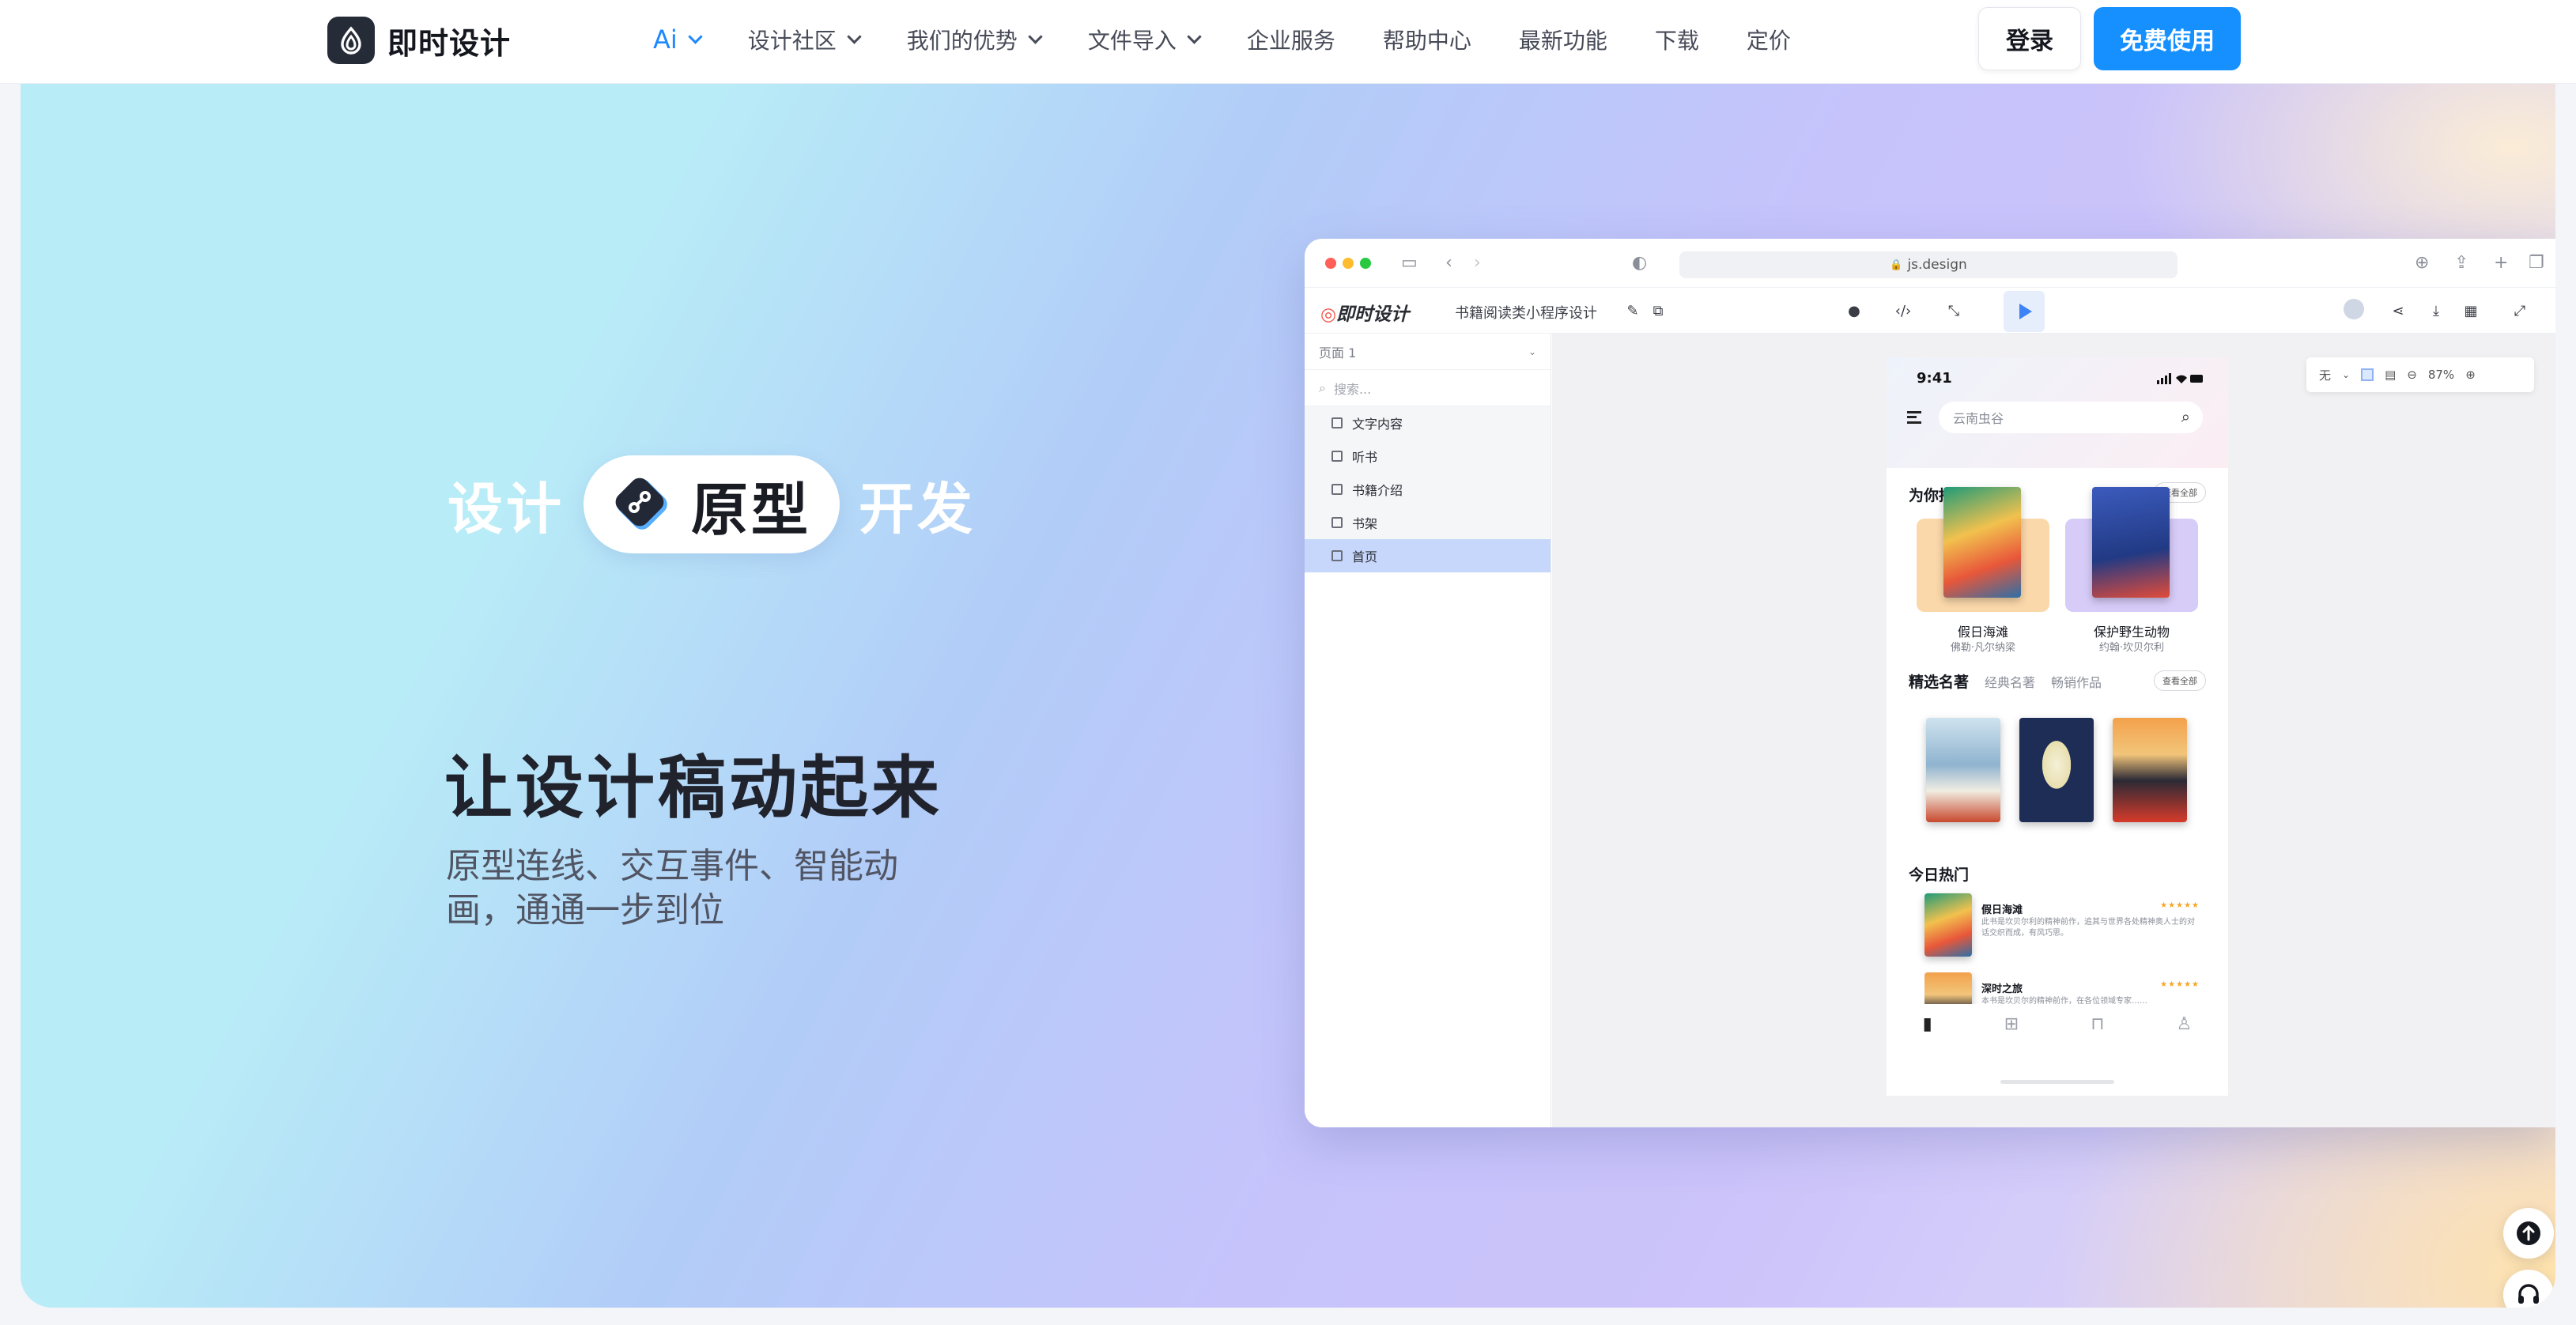 The height and width of the screenshot is (1325, 2576). I want to click on book-cover-holiday-beach, so click(1982, 542).